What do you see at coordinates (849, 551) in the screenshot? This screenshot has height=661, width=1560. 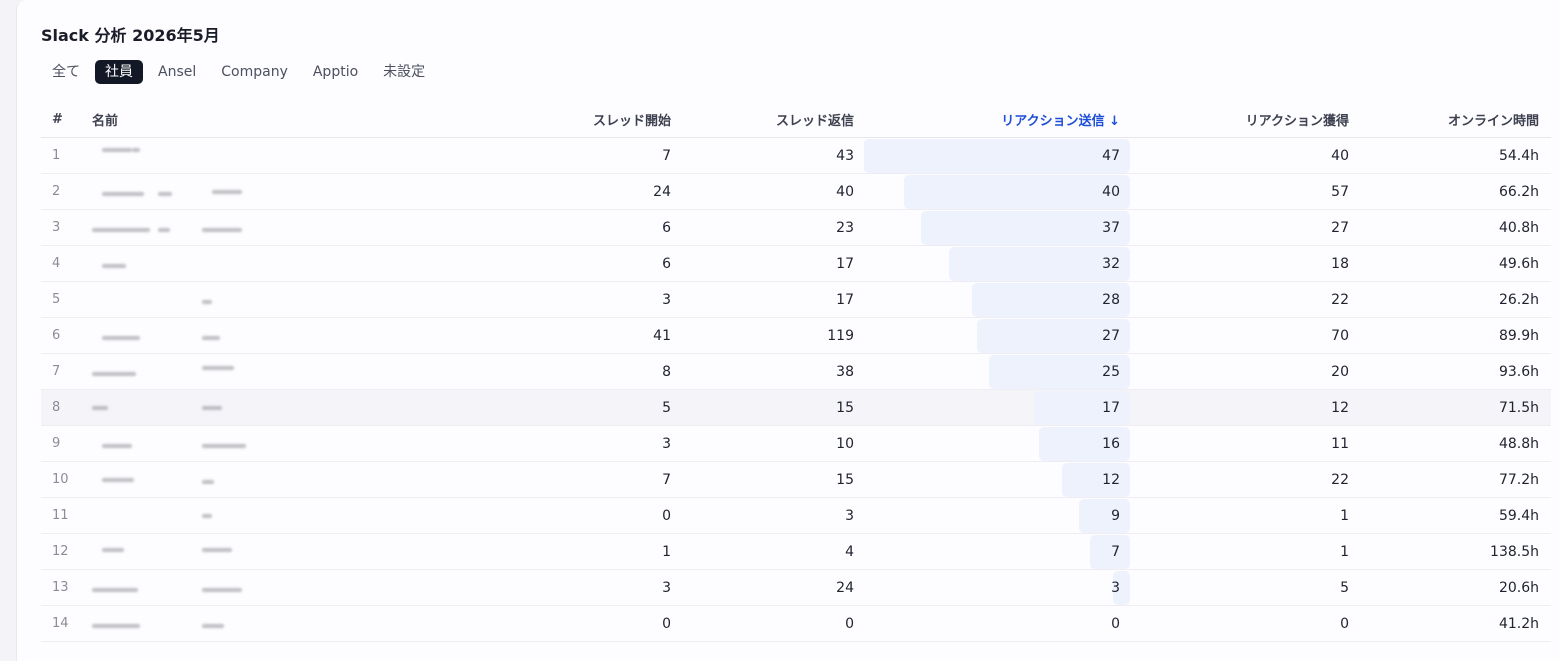 I see `replies-cell: 4` at bounding box center [849, 551].